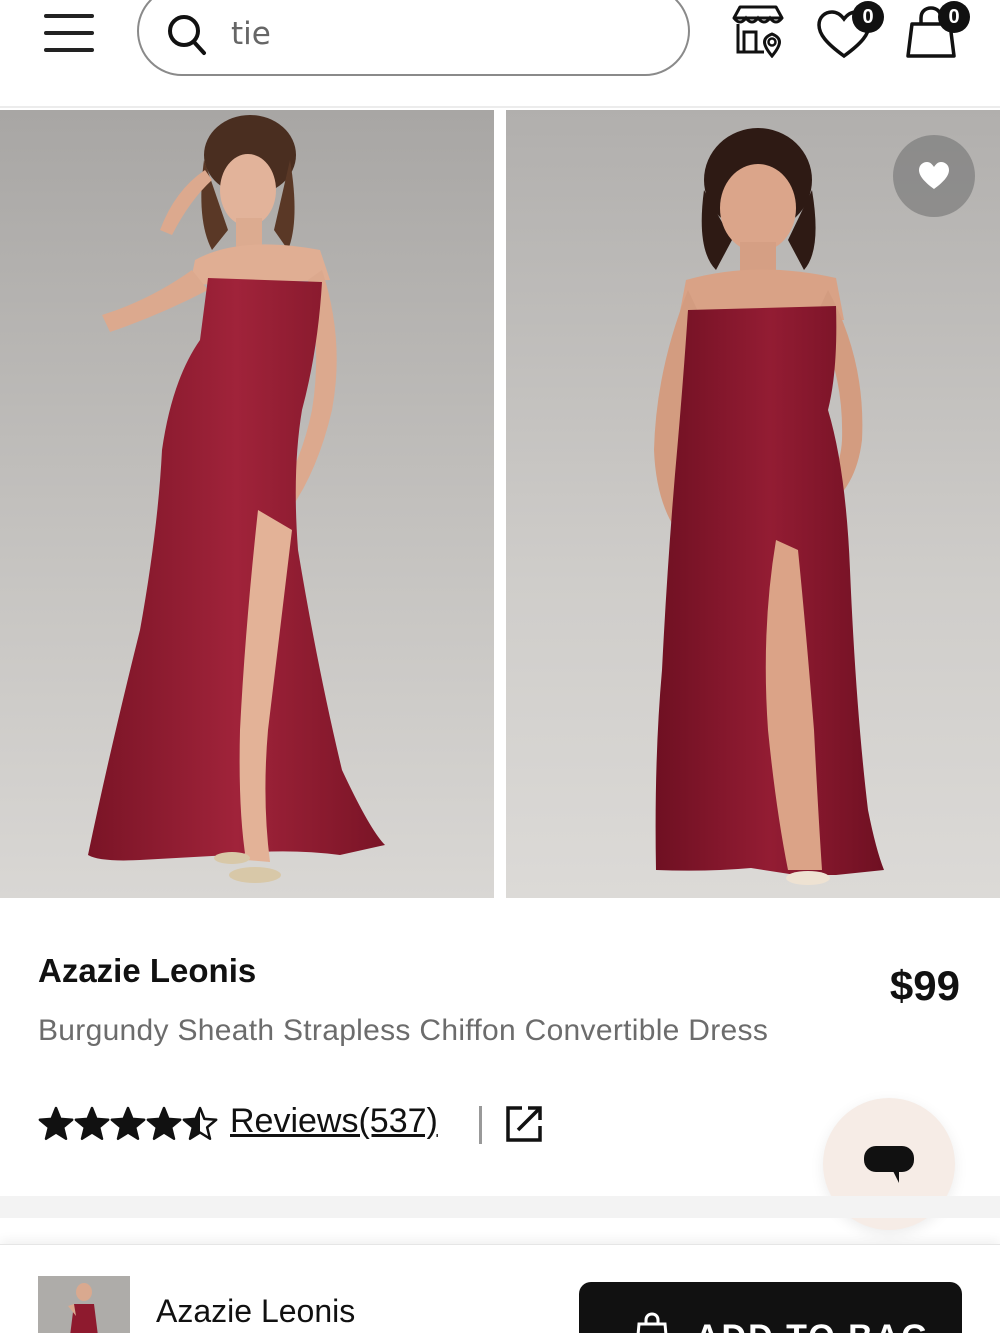 This screenshot has height=1333, width=1000. Describe the element at coordinates (758, 31) in the screenshot. I see `store-locator-icon` at that location.